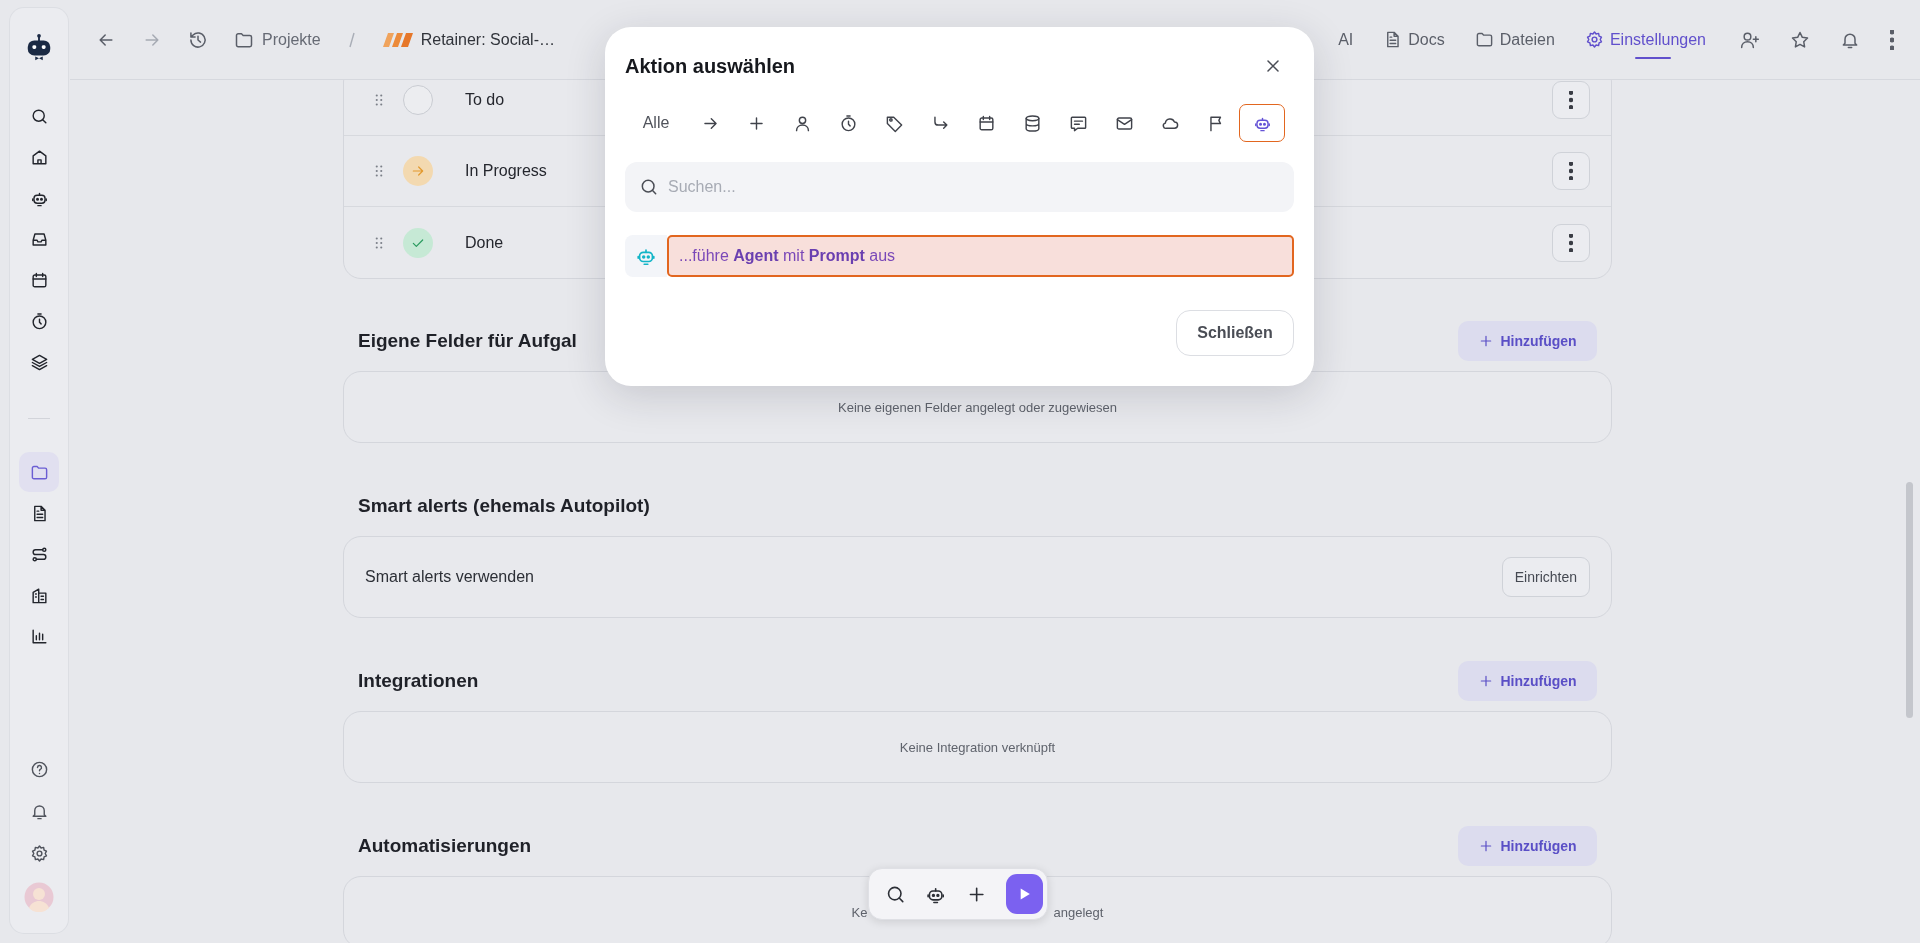 Image resolution: width=1920 pixels, height=943 pixels. What do you see at coordinates (977, 747) in the screenshot?
I see `empty-message: Keine Integration verknüpft` at bounding box center [977, 747].